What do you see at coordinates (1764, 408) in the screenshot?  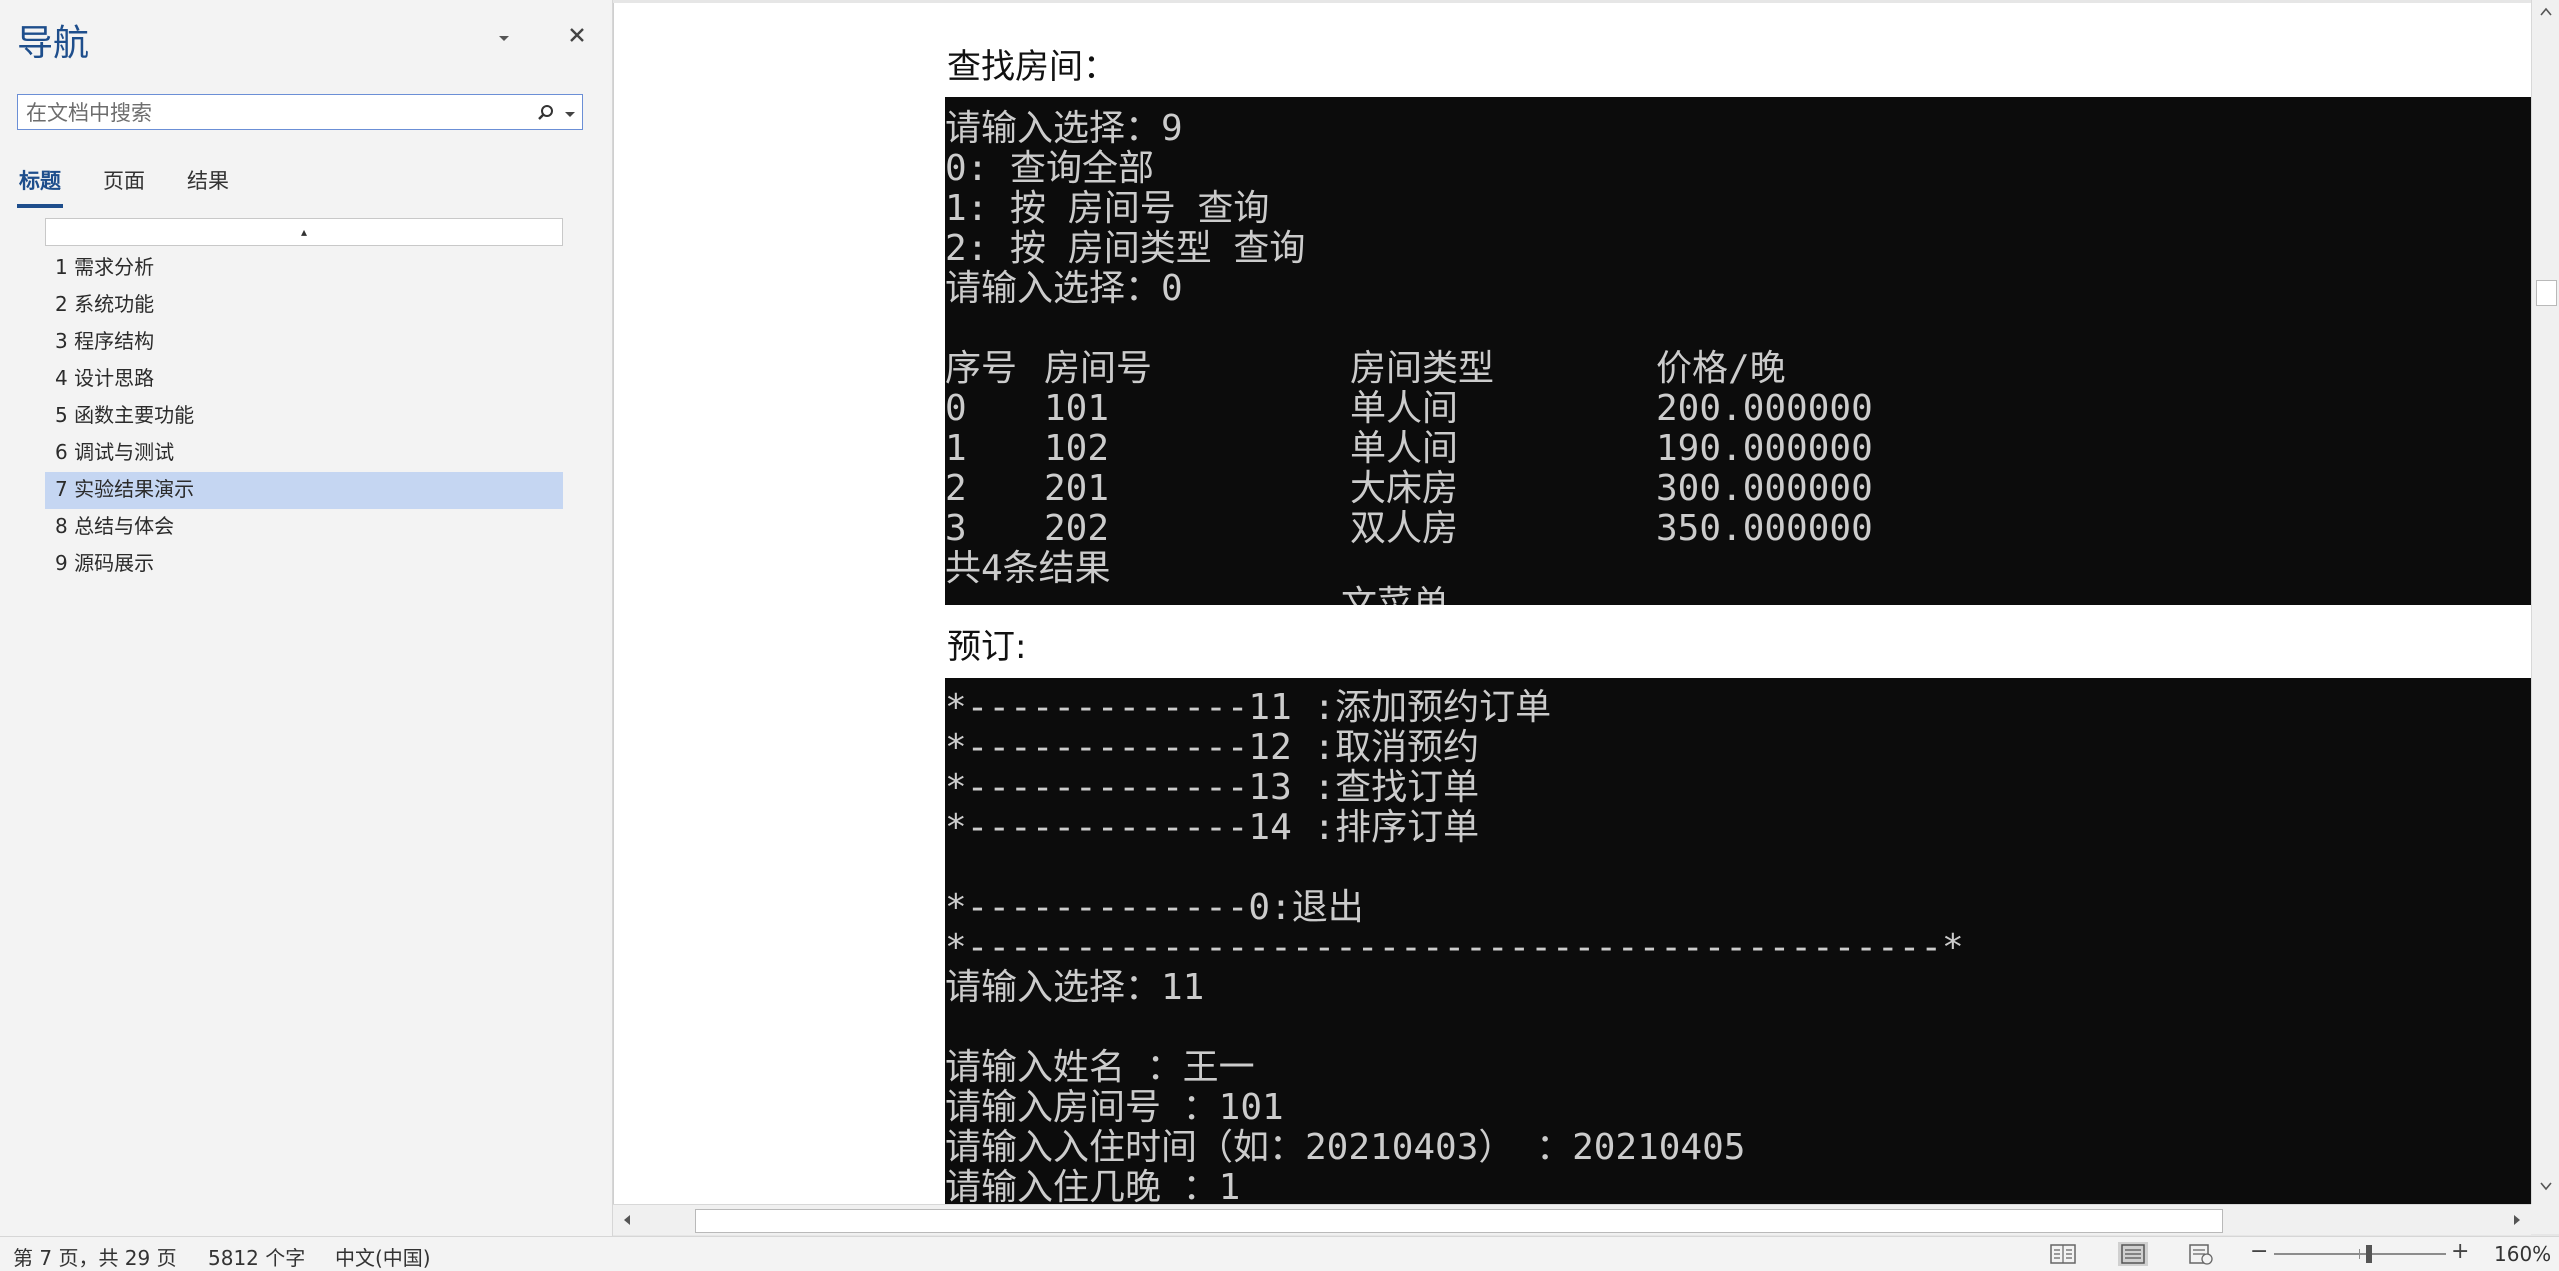 I see `table-cell: 200.000000` at bounding box center [1764, 408].